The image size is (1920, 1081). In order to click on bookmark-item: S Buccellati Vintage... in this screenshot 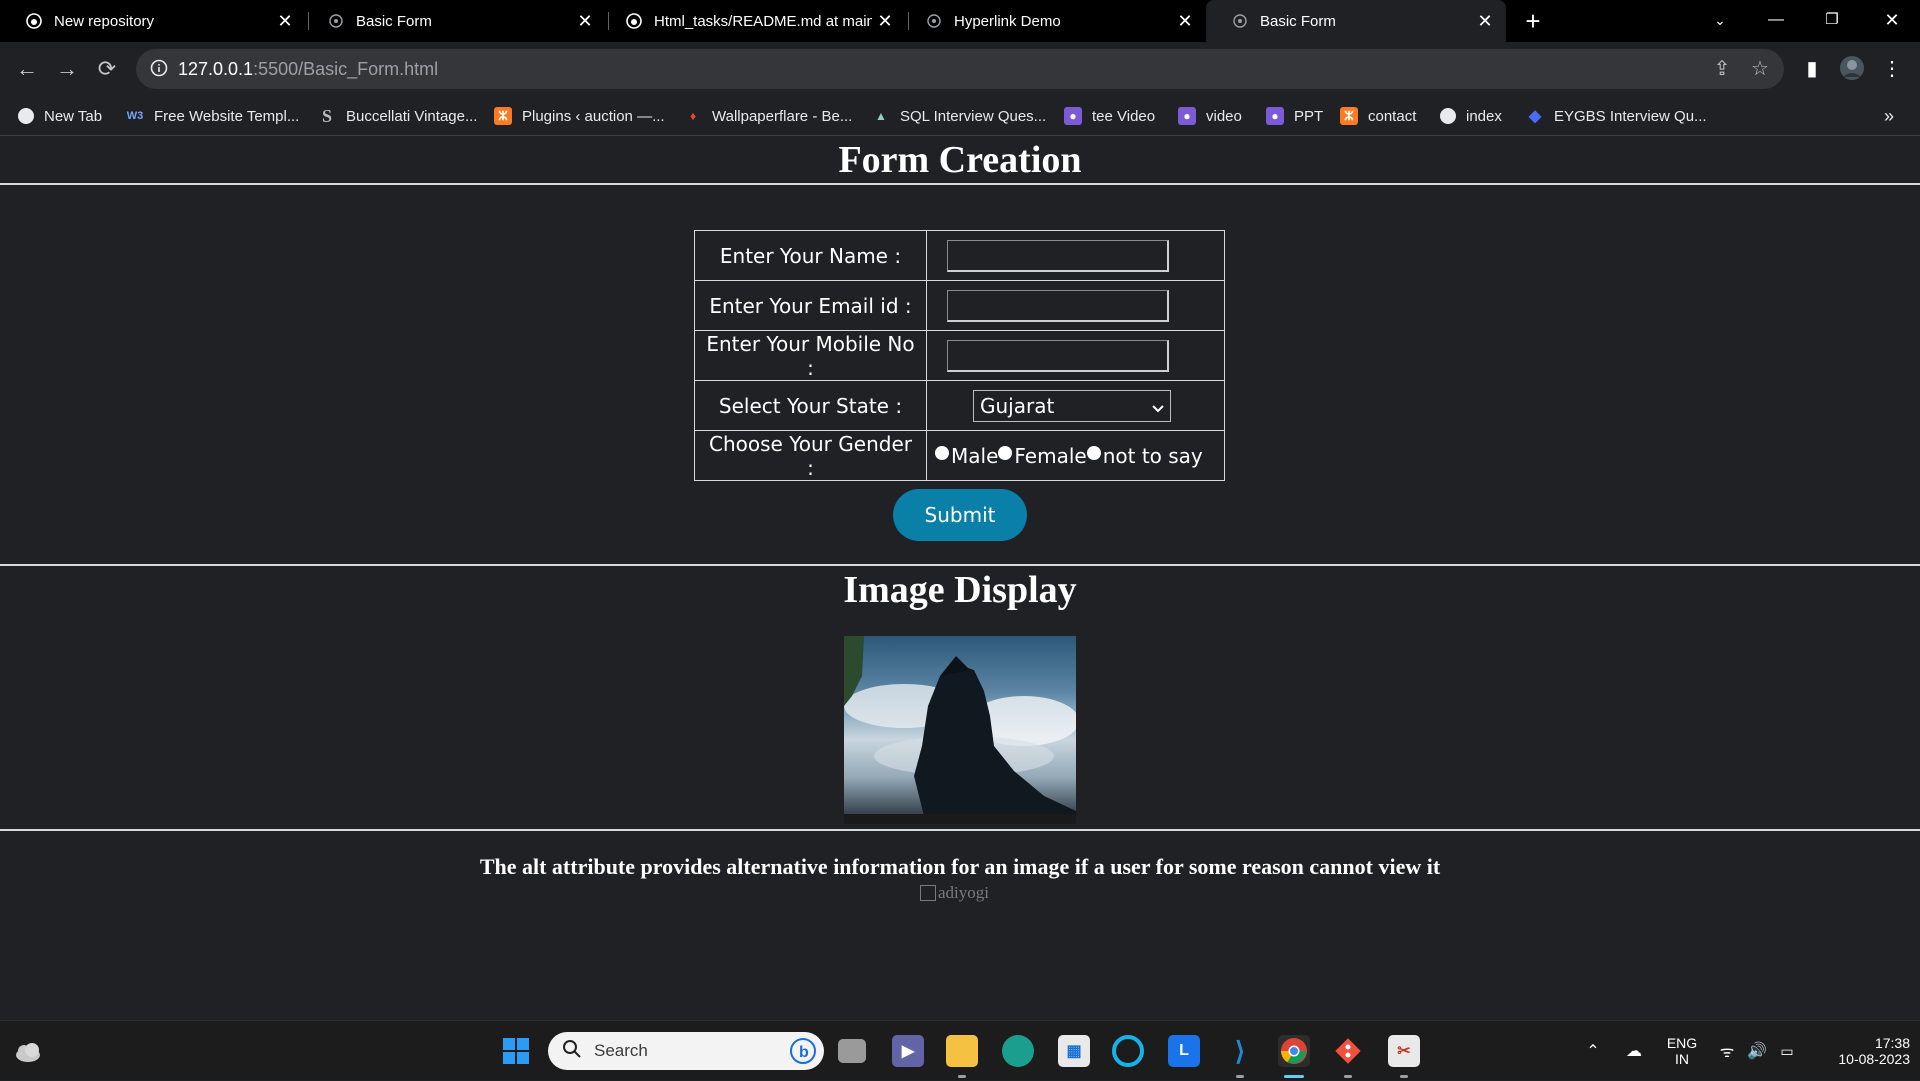, I will do `click(397, 116)`.